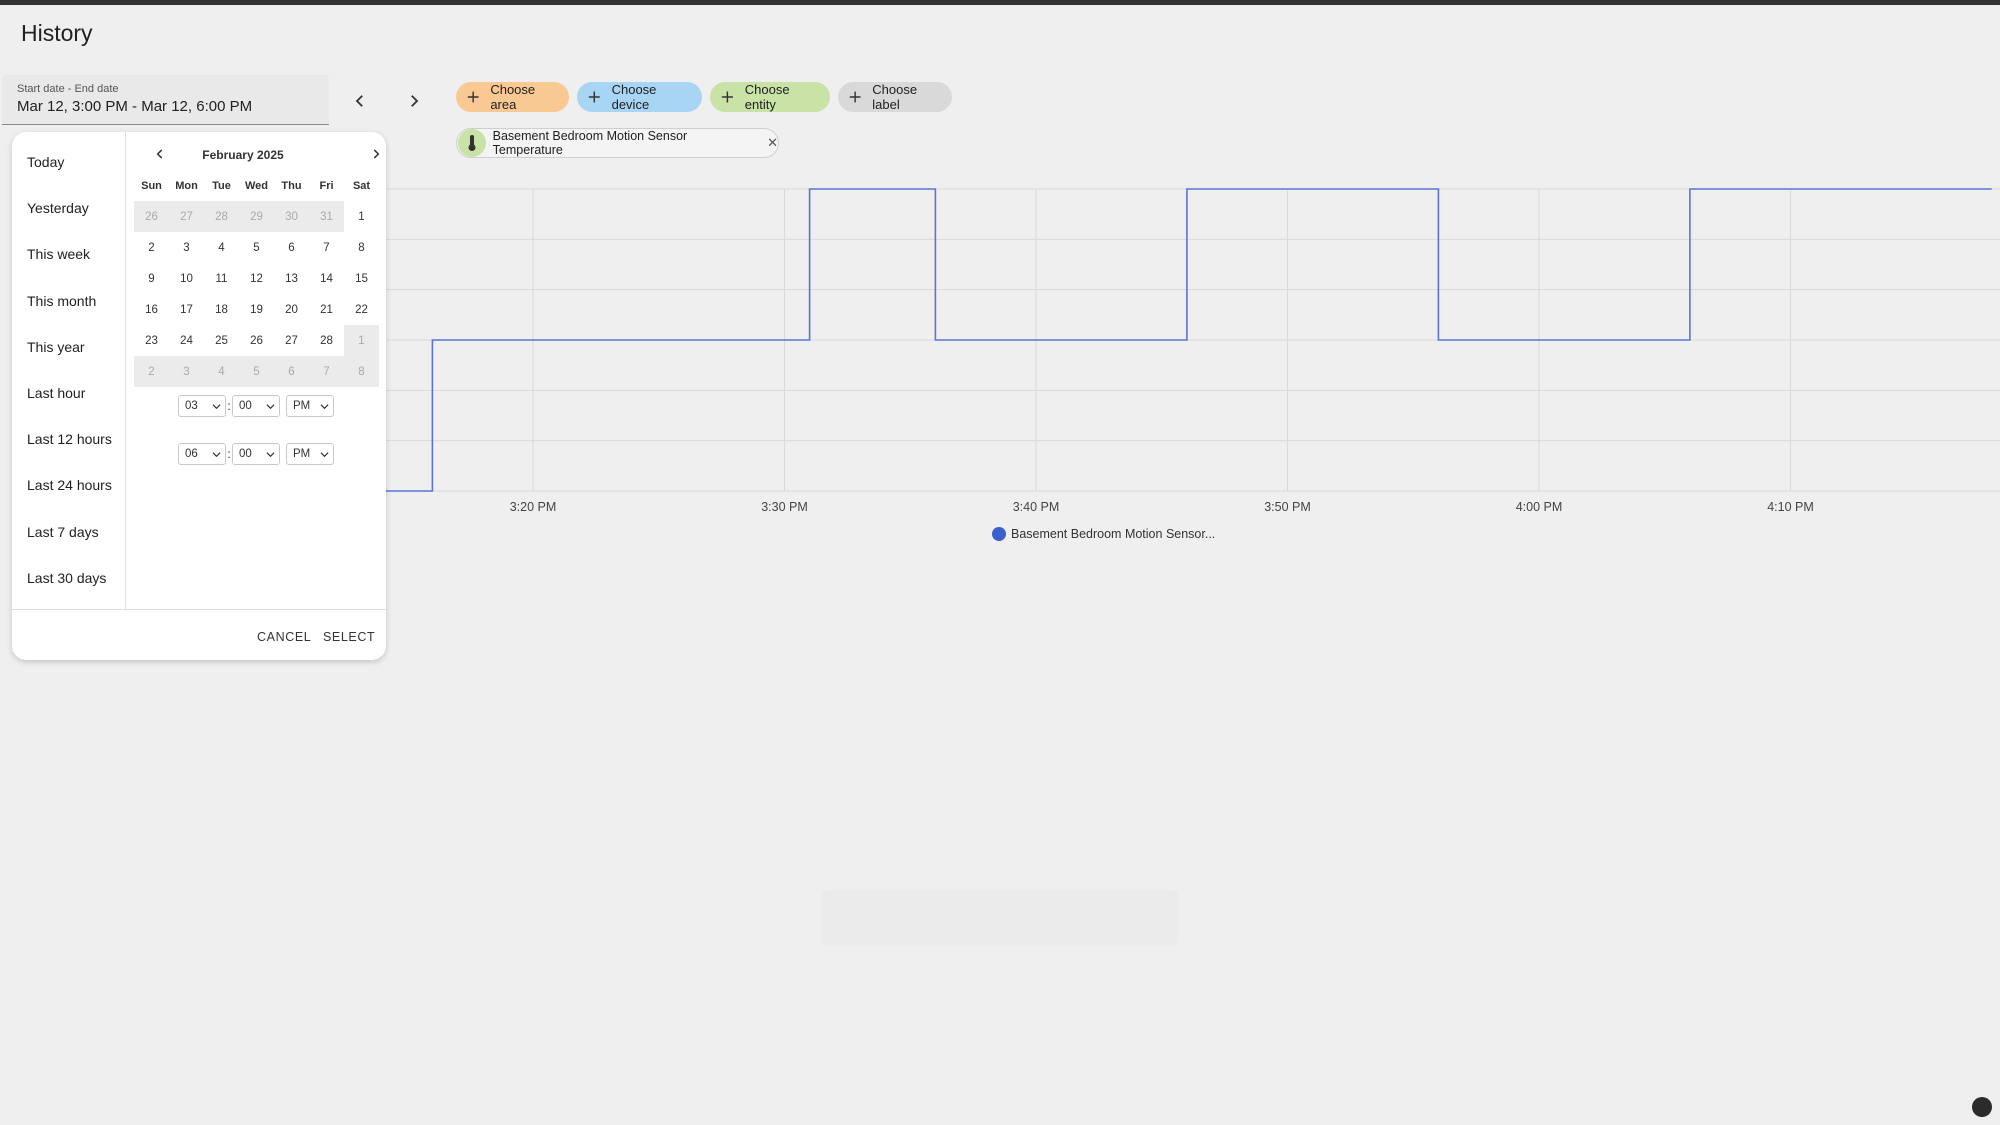 The height and width of the screenshot is (1125, 2000). Describe the element at coordinates (772, 143) in the screenshot. I see `remove-entity-icon: ✕` at that location.